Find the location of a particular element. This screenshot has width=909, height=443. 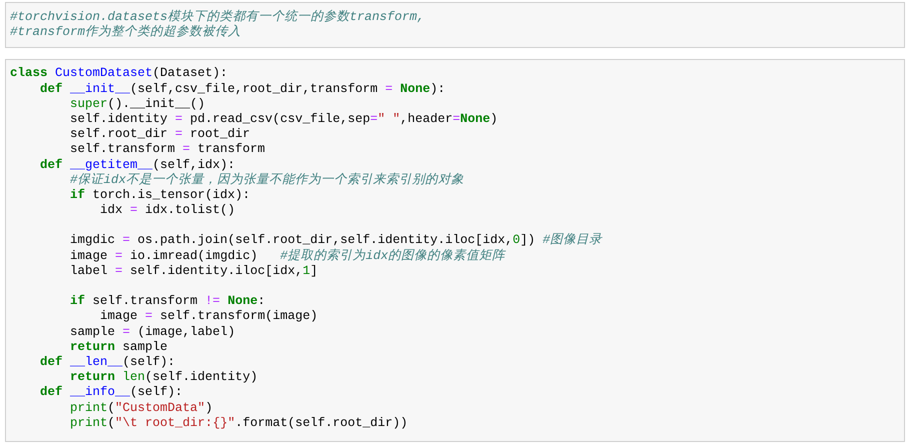

code-line: def __getitem__(self,idx): is located at coordinates (137, 165).